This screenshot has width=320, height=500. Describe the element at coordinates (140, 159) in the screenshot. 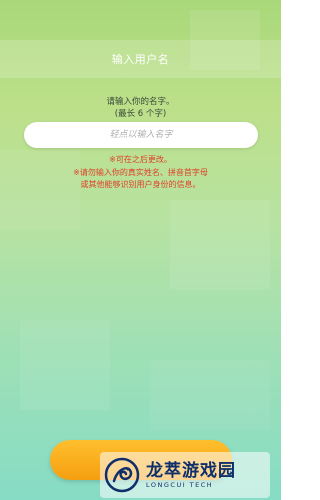

I see `change-later-notice: ※可在之后更改。` at that location.